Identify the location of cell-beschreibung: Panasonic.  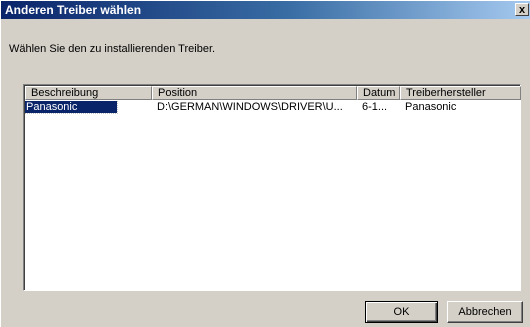
(88, 107).